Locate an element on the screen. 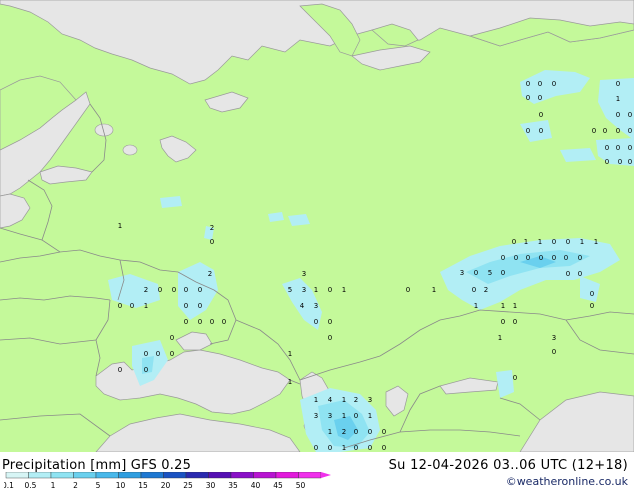 Image resolution: width=634 pixels, height=490 pixels. scale-tick-label: 0.5 is located at coordinates (31, 485).